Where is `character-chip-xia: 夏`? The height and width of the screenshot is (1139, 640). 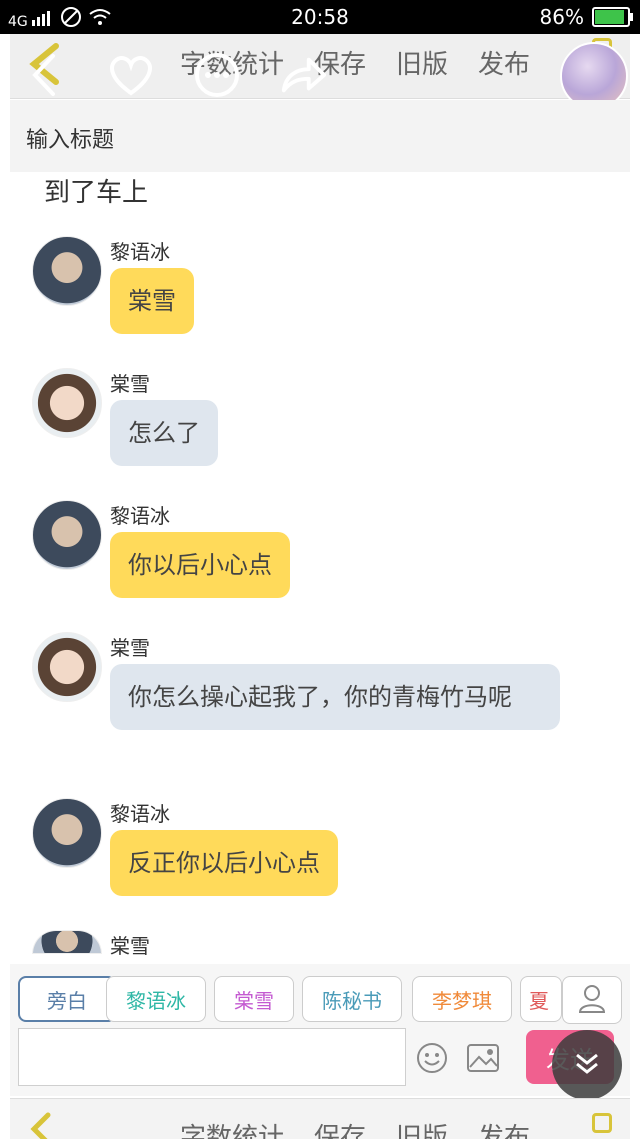 character-chip-xia: 夏 is located at coordinates (541, 999).